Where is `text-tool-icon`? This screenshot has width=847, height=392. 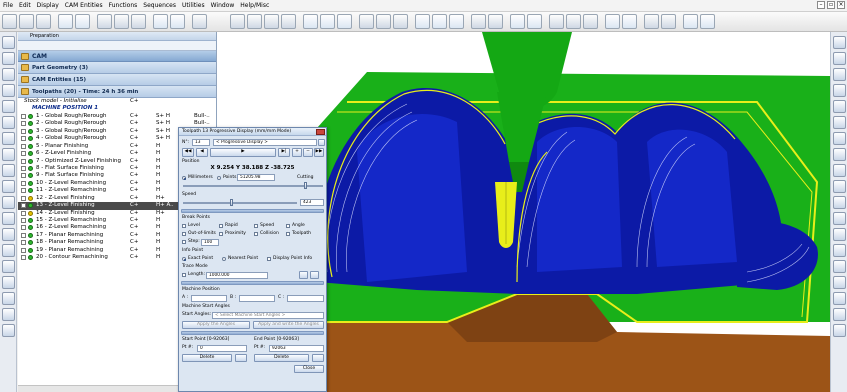 text-tool-icon is located at coordinates (8, 218).